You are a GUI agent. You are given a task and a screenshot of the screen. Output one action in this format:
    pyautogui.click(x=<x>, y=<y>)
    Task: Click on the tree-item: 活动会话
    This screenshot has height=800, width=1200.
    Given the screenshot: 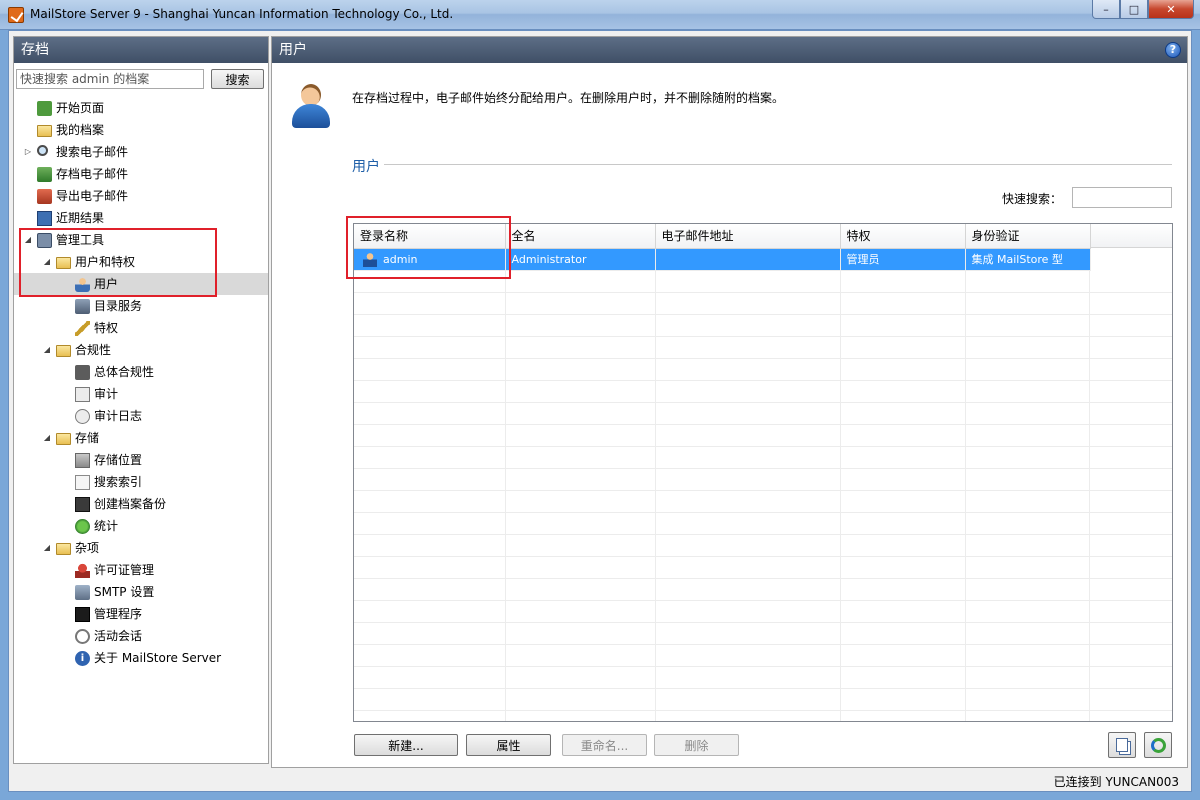 What is the action you would take?
    pyautogui.click(x=141, y=636)
    